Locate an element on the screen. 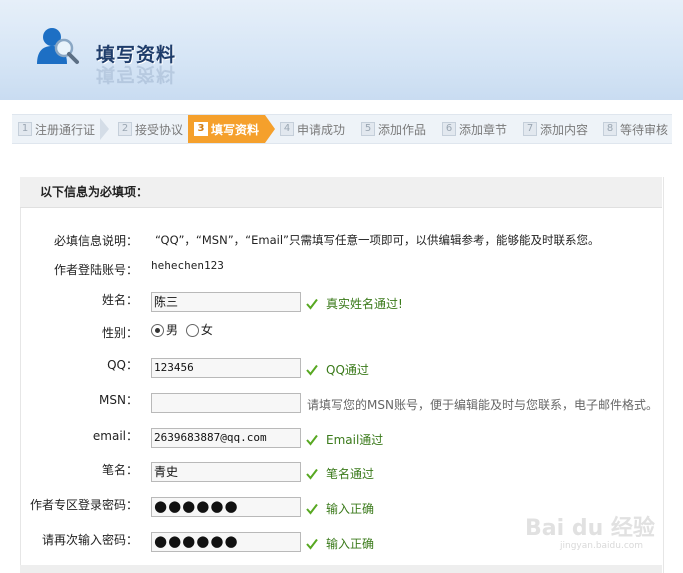 The height and width of the screenshot is (573, 683). step-7: 7 添加内容 is located at coordinates (555, 129).